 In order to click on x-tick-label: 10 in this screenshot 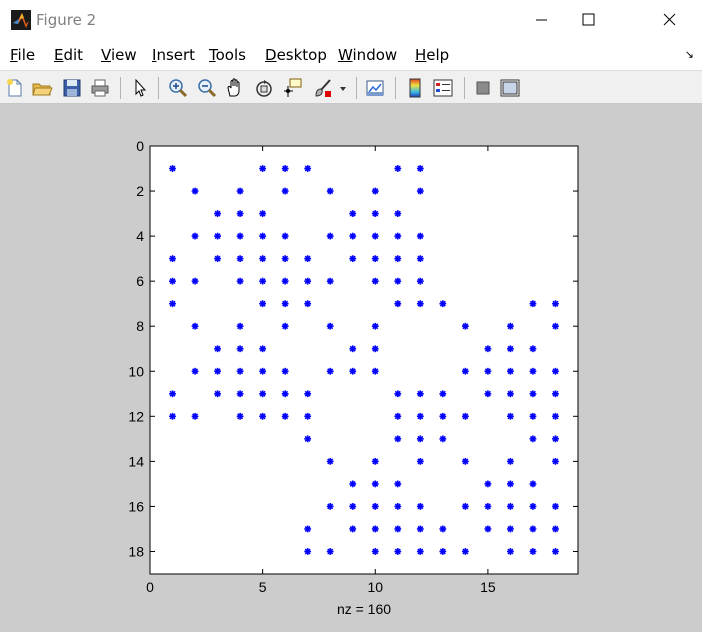, I will do `click(375, 587)`.